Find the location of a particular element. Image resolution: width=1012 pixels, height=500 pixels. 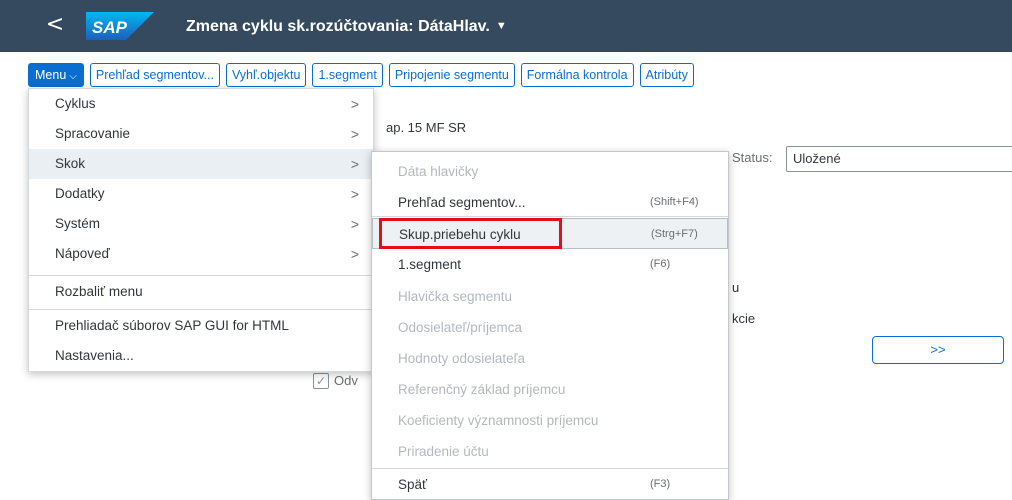

menu-item-label: Cyklus is located at coordinates (75, 103).